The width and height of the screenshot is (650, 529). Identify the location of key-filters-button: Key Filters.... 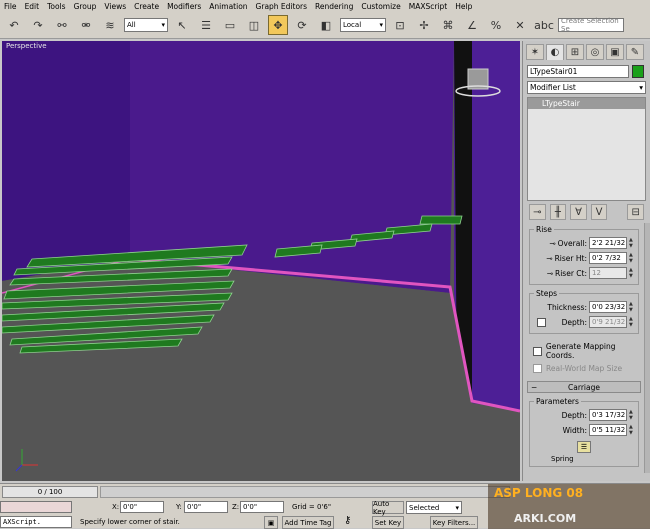
(454, 522).